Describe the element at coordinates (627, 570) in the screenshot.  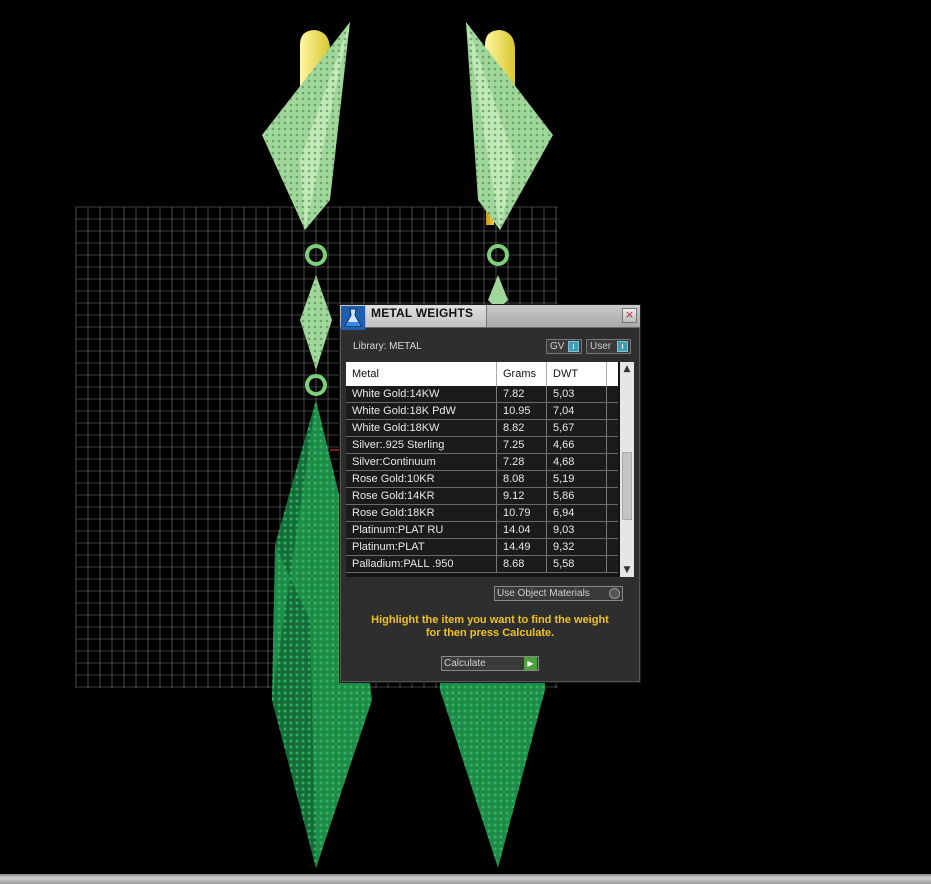
I see `scroll-down-arrow-icon: ▼` at that location.